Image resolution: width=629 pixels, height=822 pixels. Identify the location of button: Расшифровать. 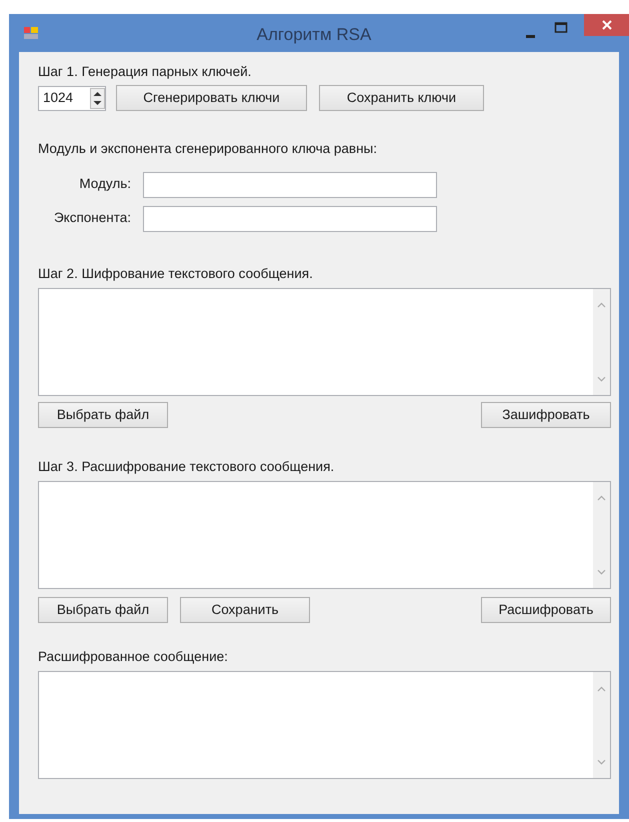
(546, 610).